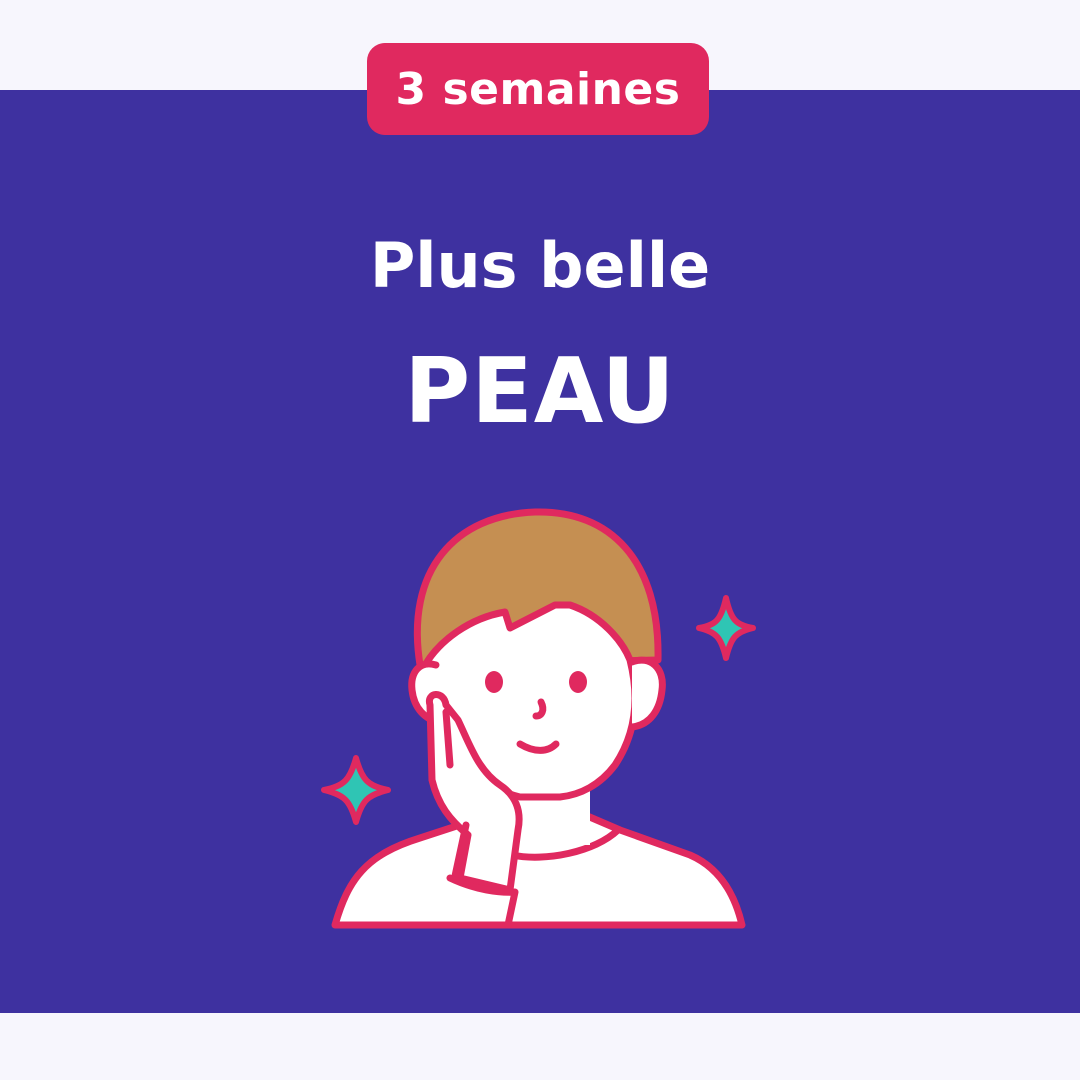 The image size is (1080, 1080). I want to click on sparkle-left-icon, so click(356, 790).